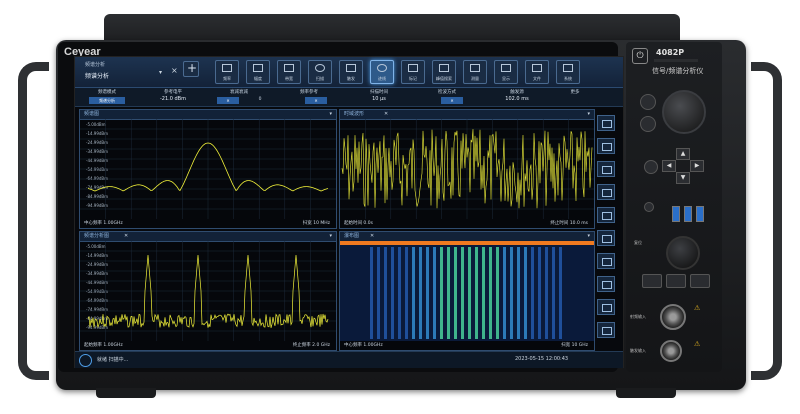 The height and width of the screenshot is (414, 800). I want to click on tool-5-icon: 触发, so click(351, 72).